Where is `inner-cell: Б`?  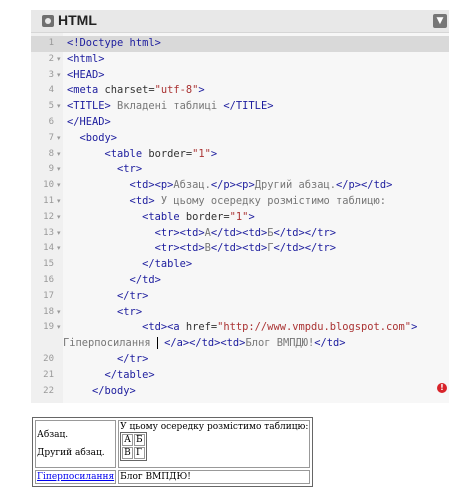 inner-cell: Б is located at coordinates (139, 440).